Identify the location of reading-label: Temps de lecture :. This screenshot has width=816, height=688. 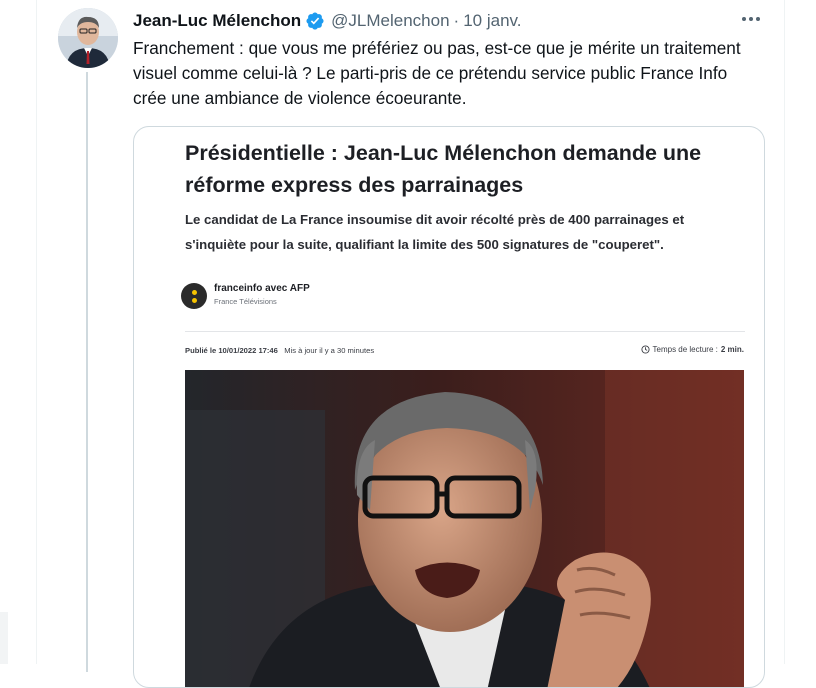
(685, 349).